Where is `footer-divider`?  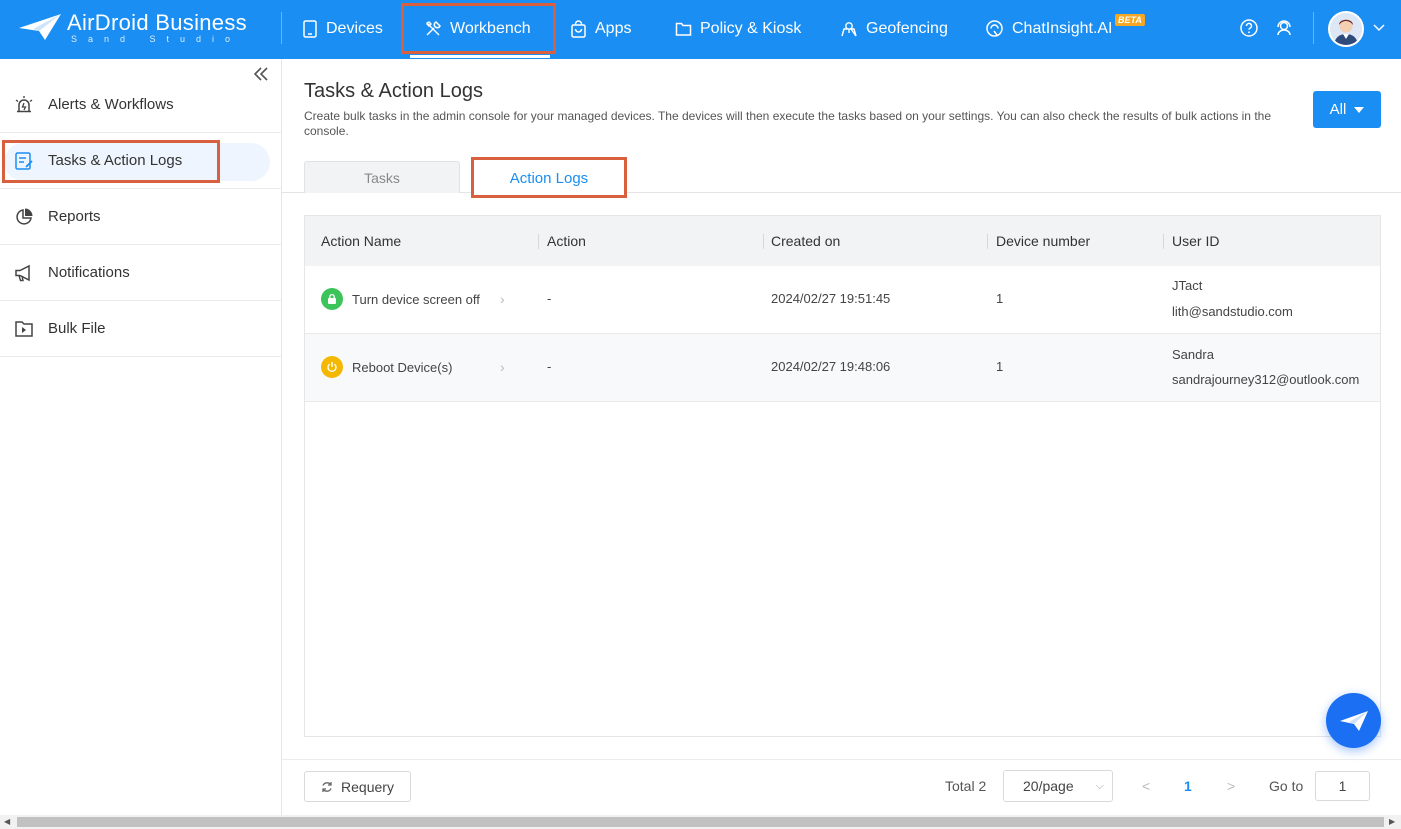 footer-divider is located at coordinates (841, 759).